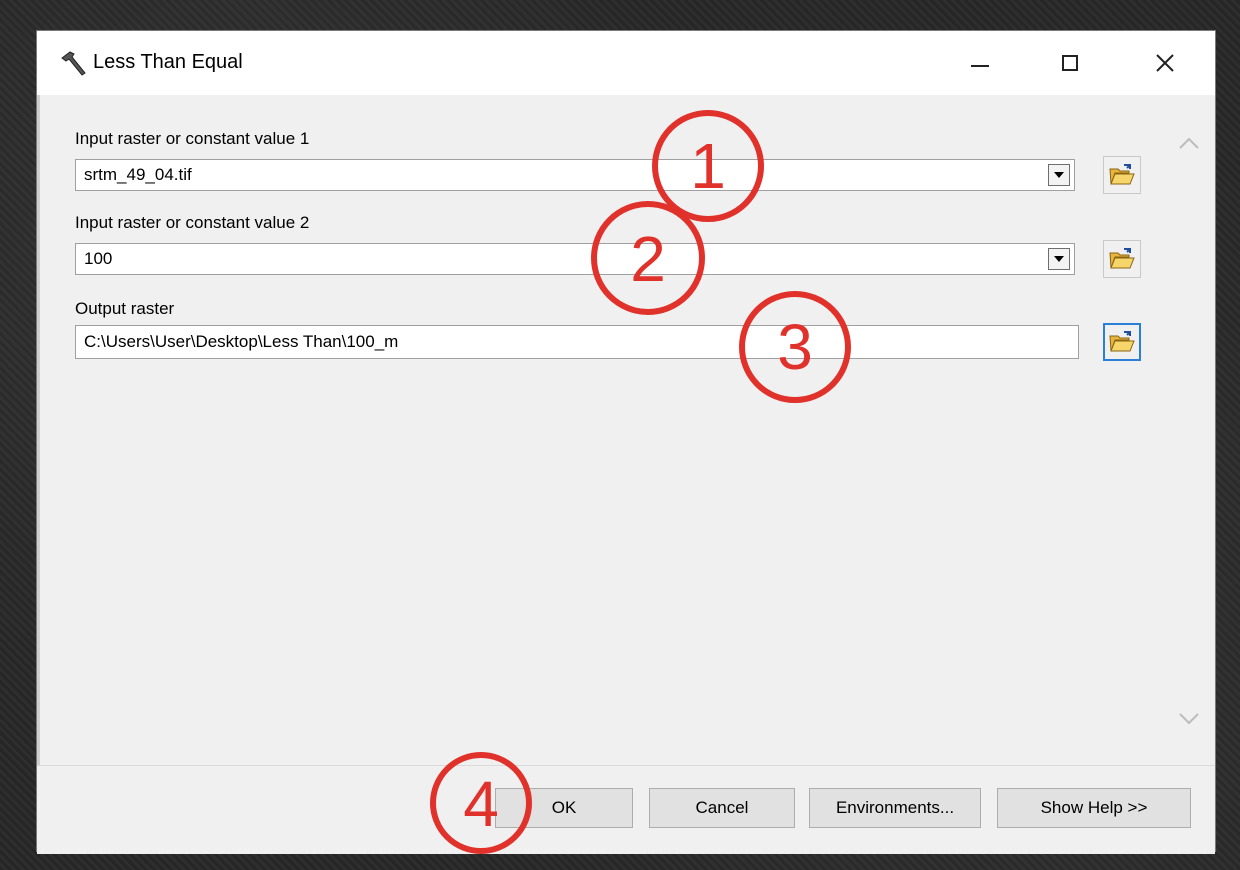 The height and width of the screenshot is (870, 1240). I want to click on window-title: Less Than Equal, so click(168, 62).